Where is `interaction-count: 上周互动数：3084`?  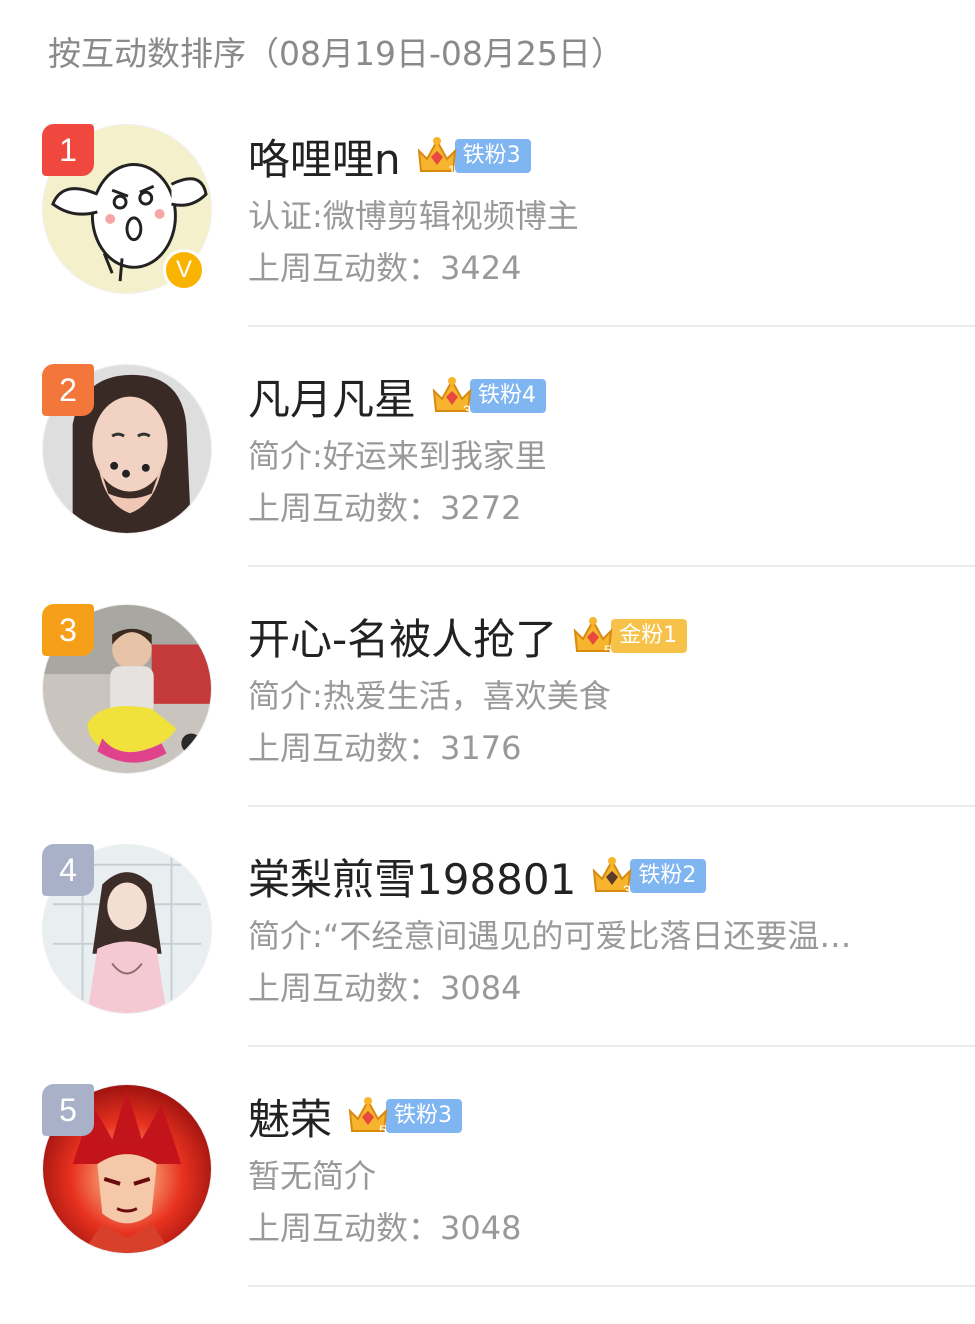
interaction-count: 上周互动数：3084 is located at coordinates (601, 988).